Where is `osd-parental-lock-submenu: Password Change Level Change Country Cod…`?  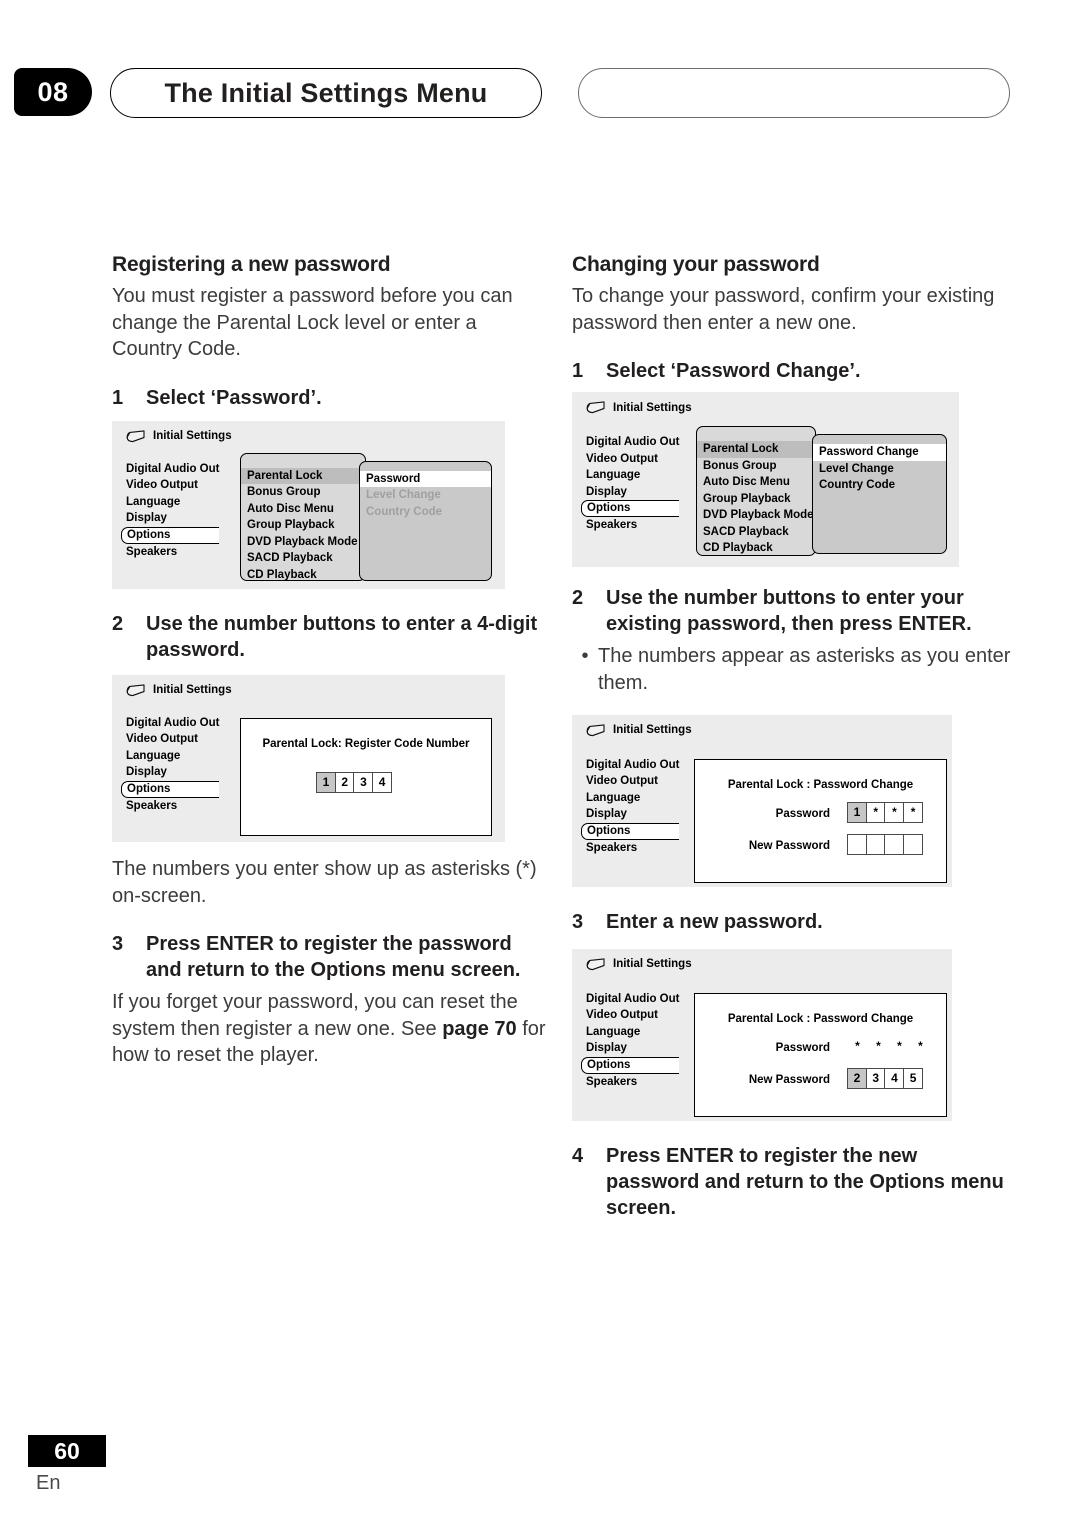
osd-parental-lock-submenu: Password Change Level Change Country Cod… is located at coordinates (879, 494).